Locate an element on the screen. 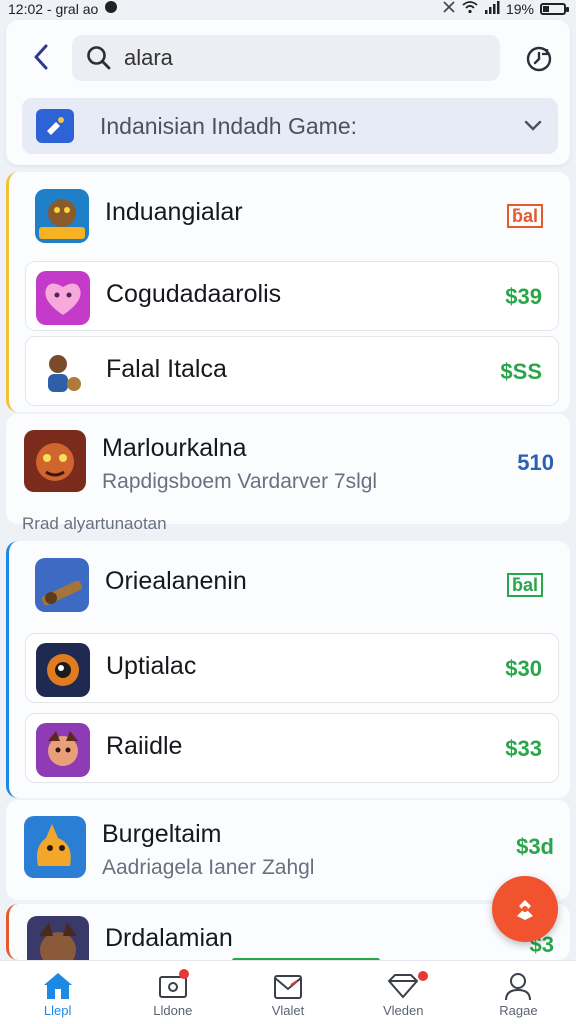 The width and height of the screenshot is (576, 1024). chevron-down-icon is located at coordinates (533, 125).